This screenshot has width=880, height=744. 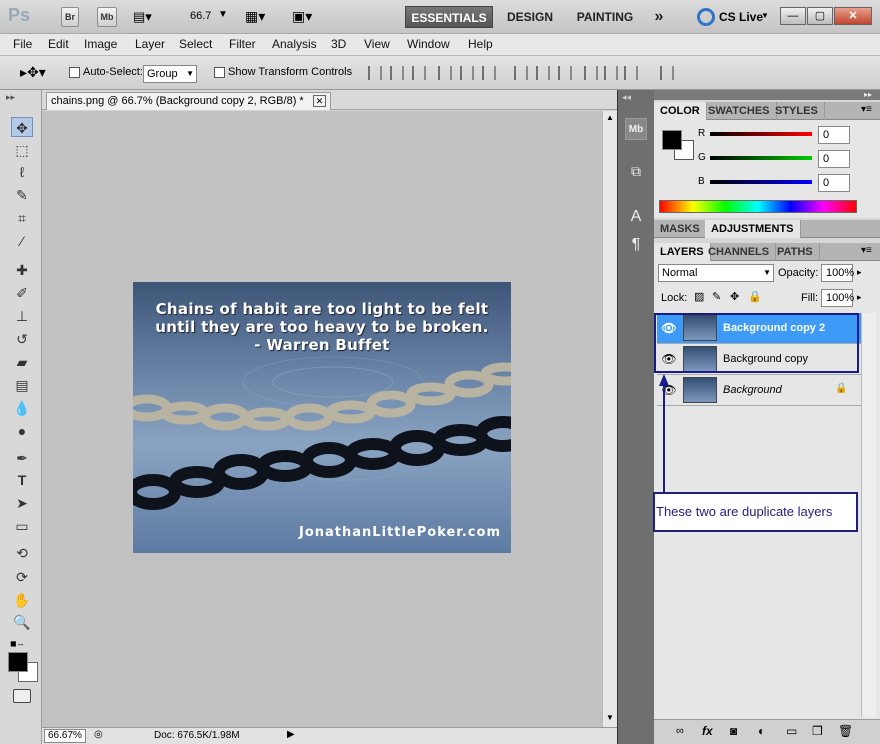 I want to click on fill-value: 100%, so click(x=837, y=298).